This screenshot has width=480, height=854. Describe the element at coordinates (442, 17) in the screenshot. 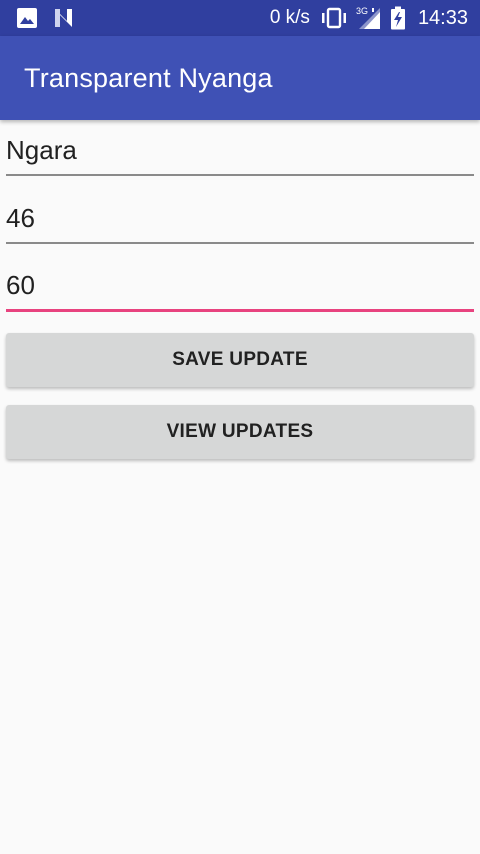

I see `status-time: 14:33` at that location.